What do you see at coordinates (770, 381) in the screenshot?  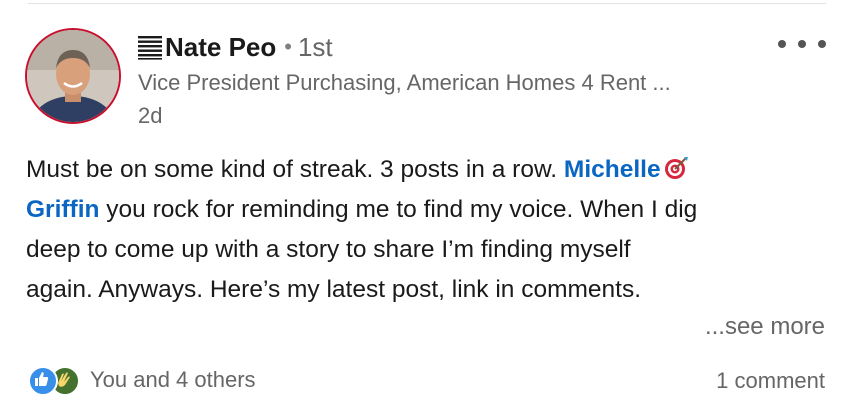 I see `comments-count-link: 1 comment` at bounding box center [770, 381].